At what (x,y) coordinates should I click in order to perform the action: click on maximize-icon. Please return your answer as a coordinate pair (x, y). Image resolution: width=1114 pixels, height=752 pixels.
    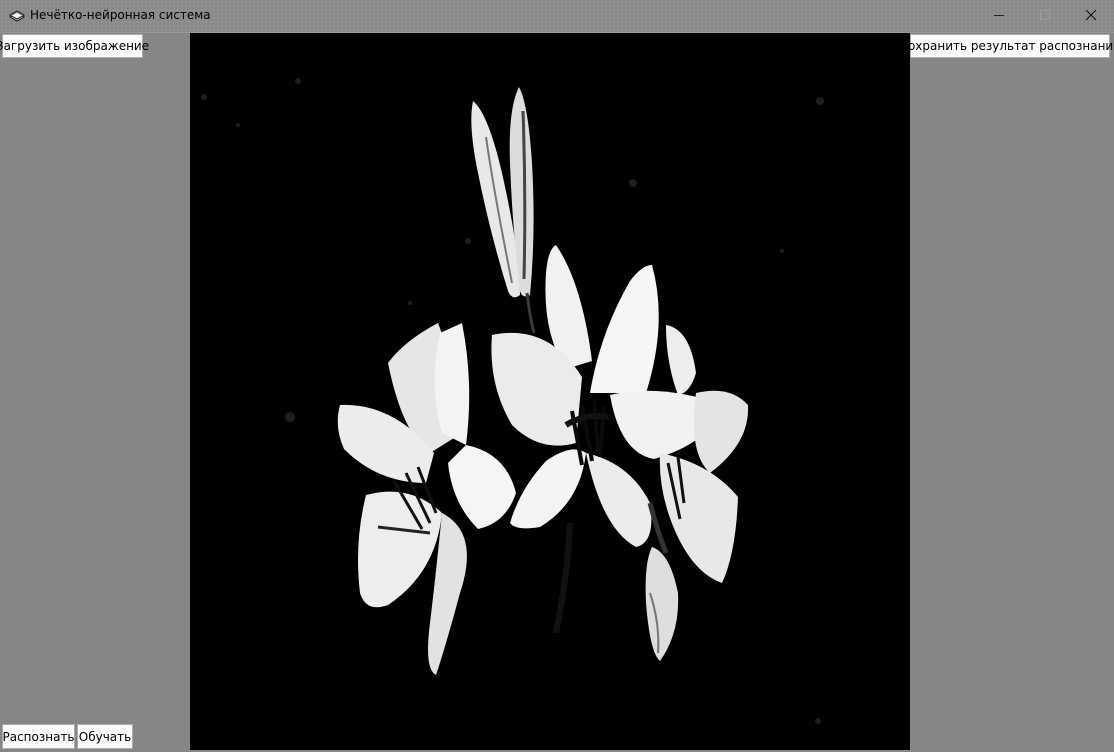
    Looking at the image, I should click on (1045, 15).